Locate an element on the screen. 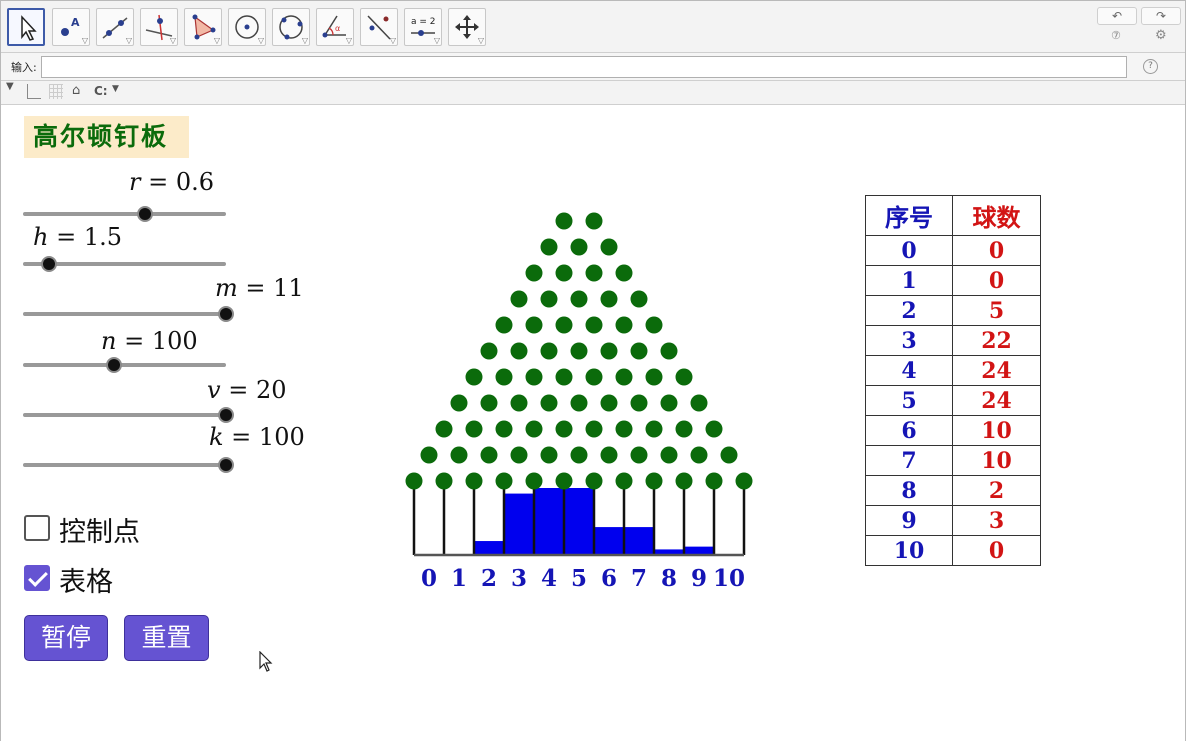 This screenshot has width=1186, height=741. slider-v-track is located at coordinates (124, 415).